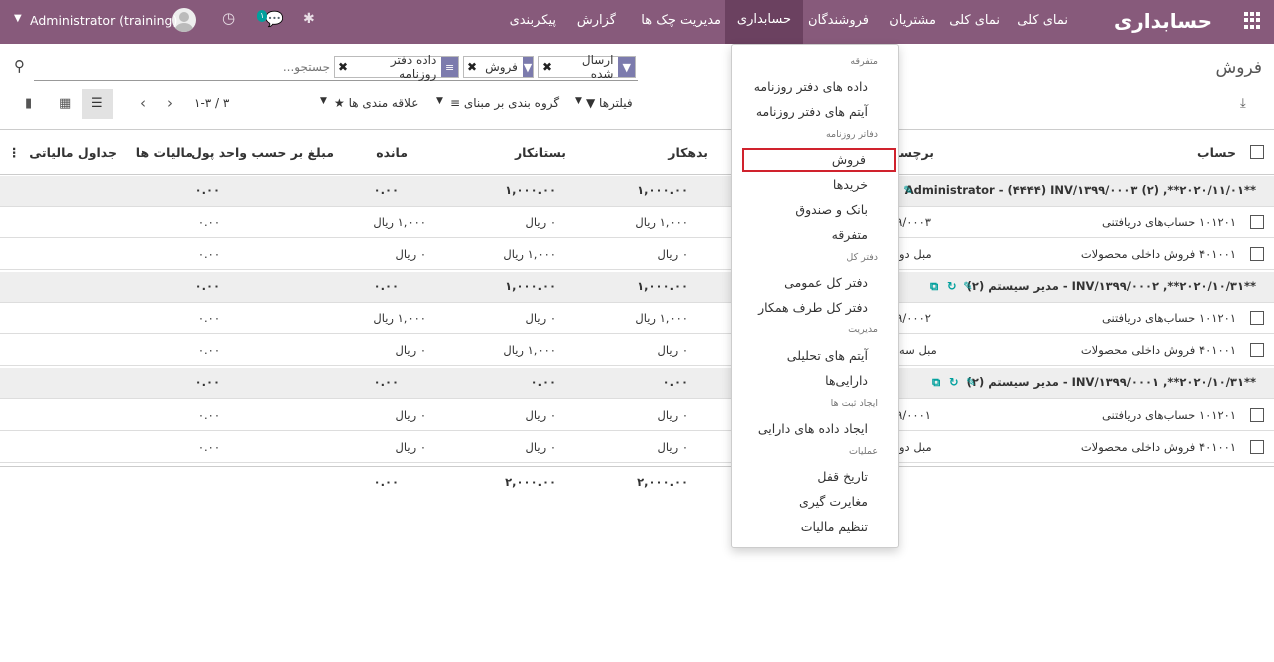 The image size is (1274, 662). Describe the element at coordinates (863, 329) in the screenshot. I see `menu-header-management: مدیریت` at that location.